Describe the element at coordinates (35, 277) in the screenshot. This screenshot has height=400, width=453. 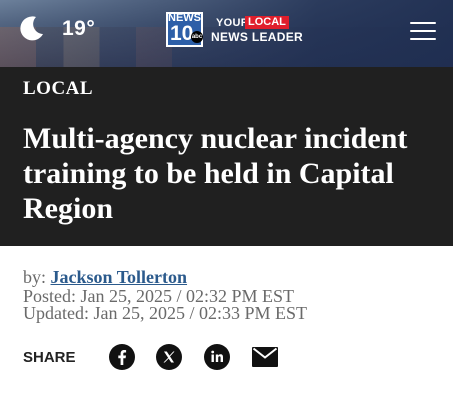
I see `byline-prefix: by:` at that location.